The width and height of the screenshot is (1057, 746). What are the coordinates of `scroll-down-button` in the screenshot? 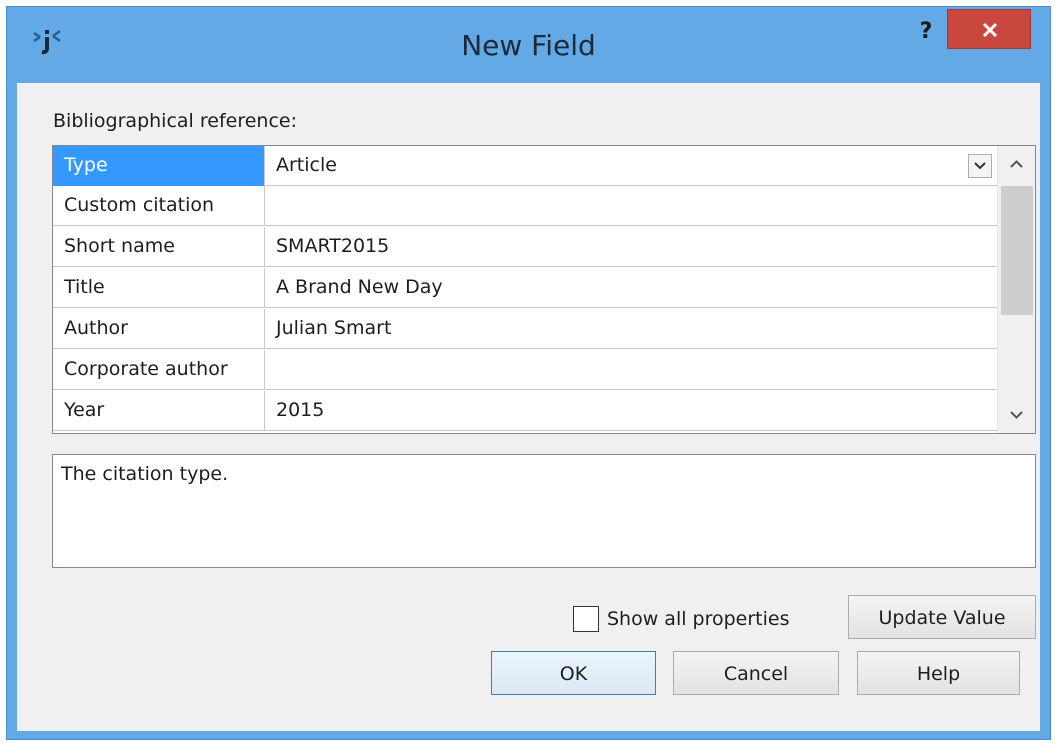 It's located at (1016, 415).